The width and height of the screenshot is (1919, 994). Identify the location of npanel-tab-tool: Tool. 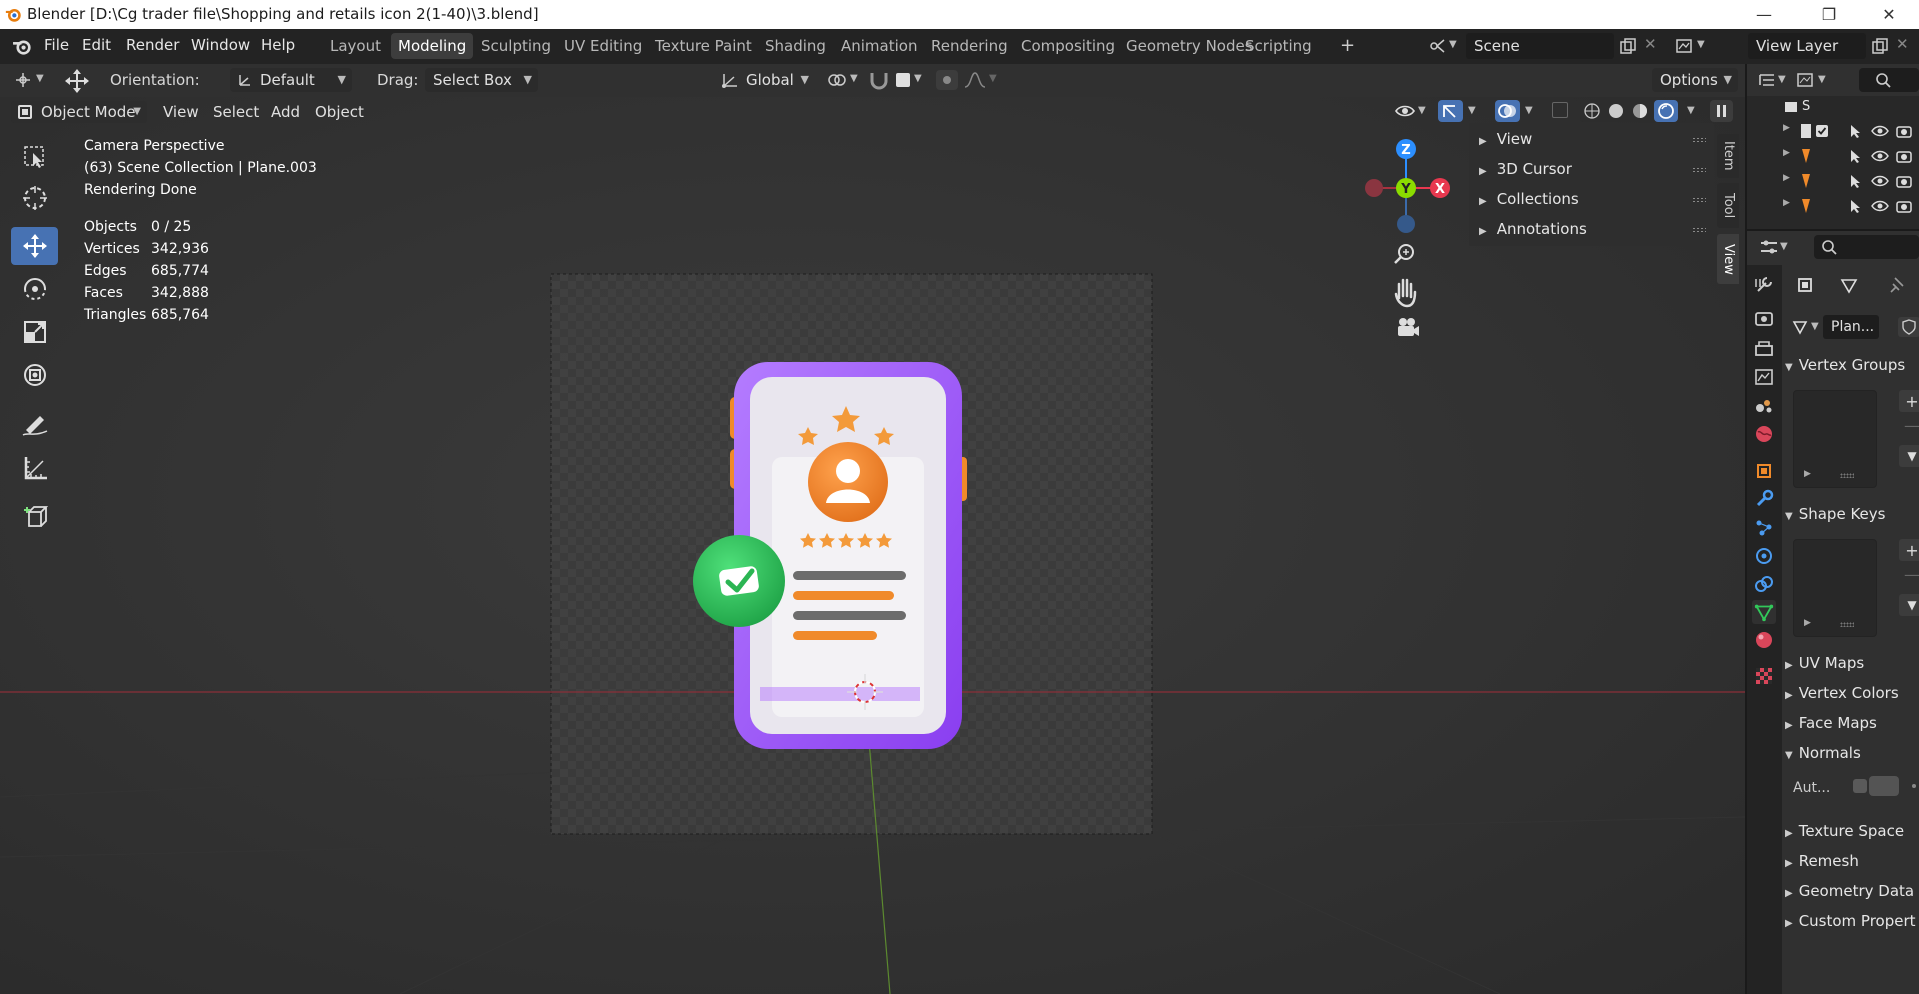
(1728, 205).